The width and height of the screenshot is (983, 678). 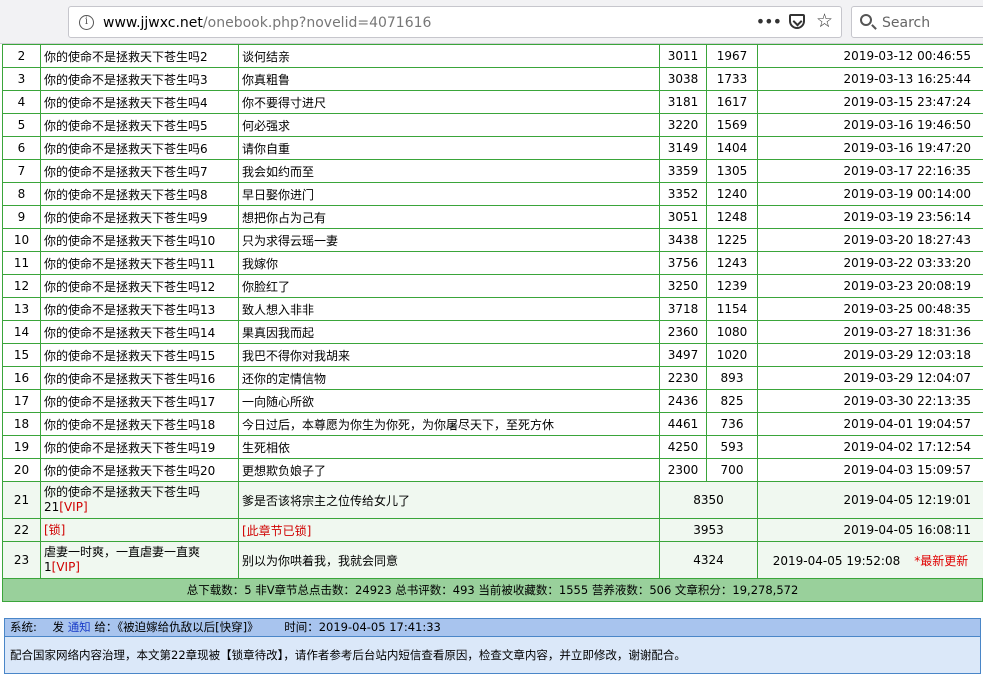 What do you see at coordinates (79, 627) in the screenshot?
I see `notice-link: 通知` at bounding box center [79, 627].